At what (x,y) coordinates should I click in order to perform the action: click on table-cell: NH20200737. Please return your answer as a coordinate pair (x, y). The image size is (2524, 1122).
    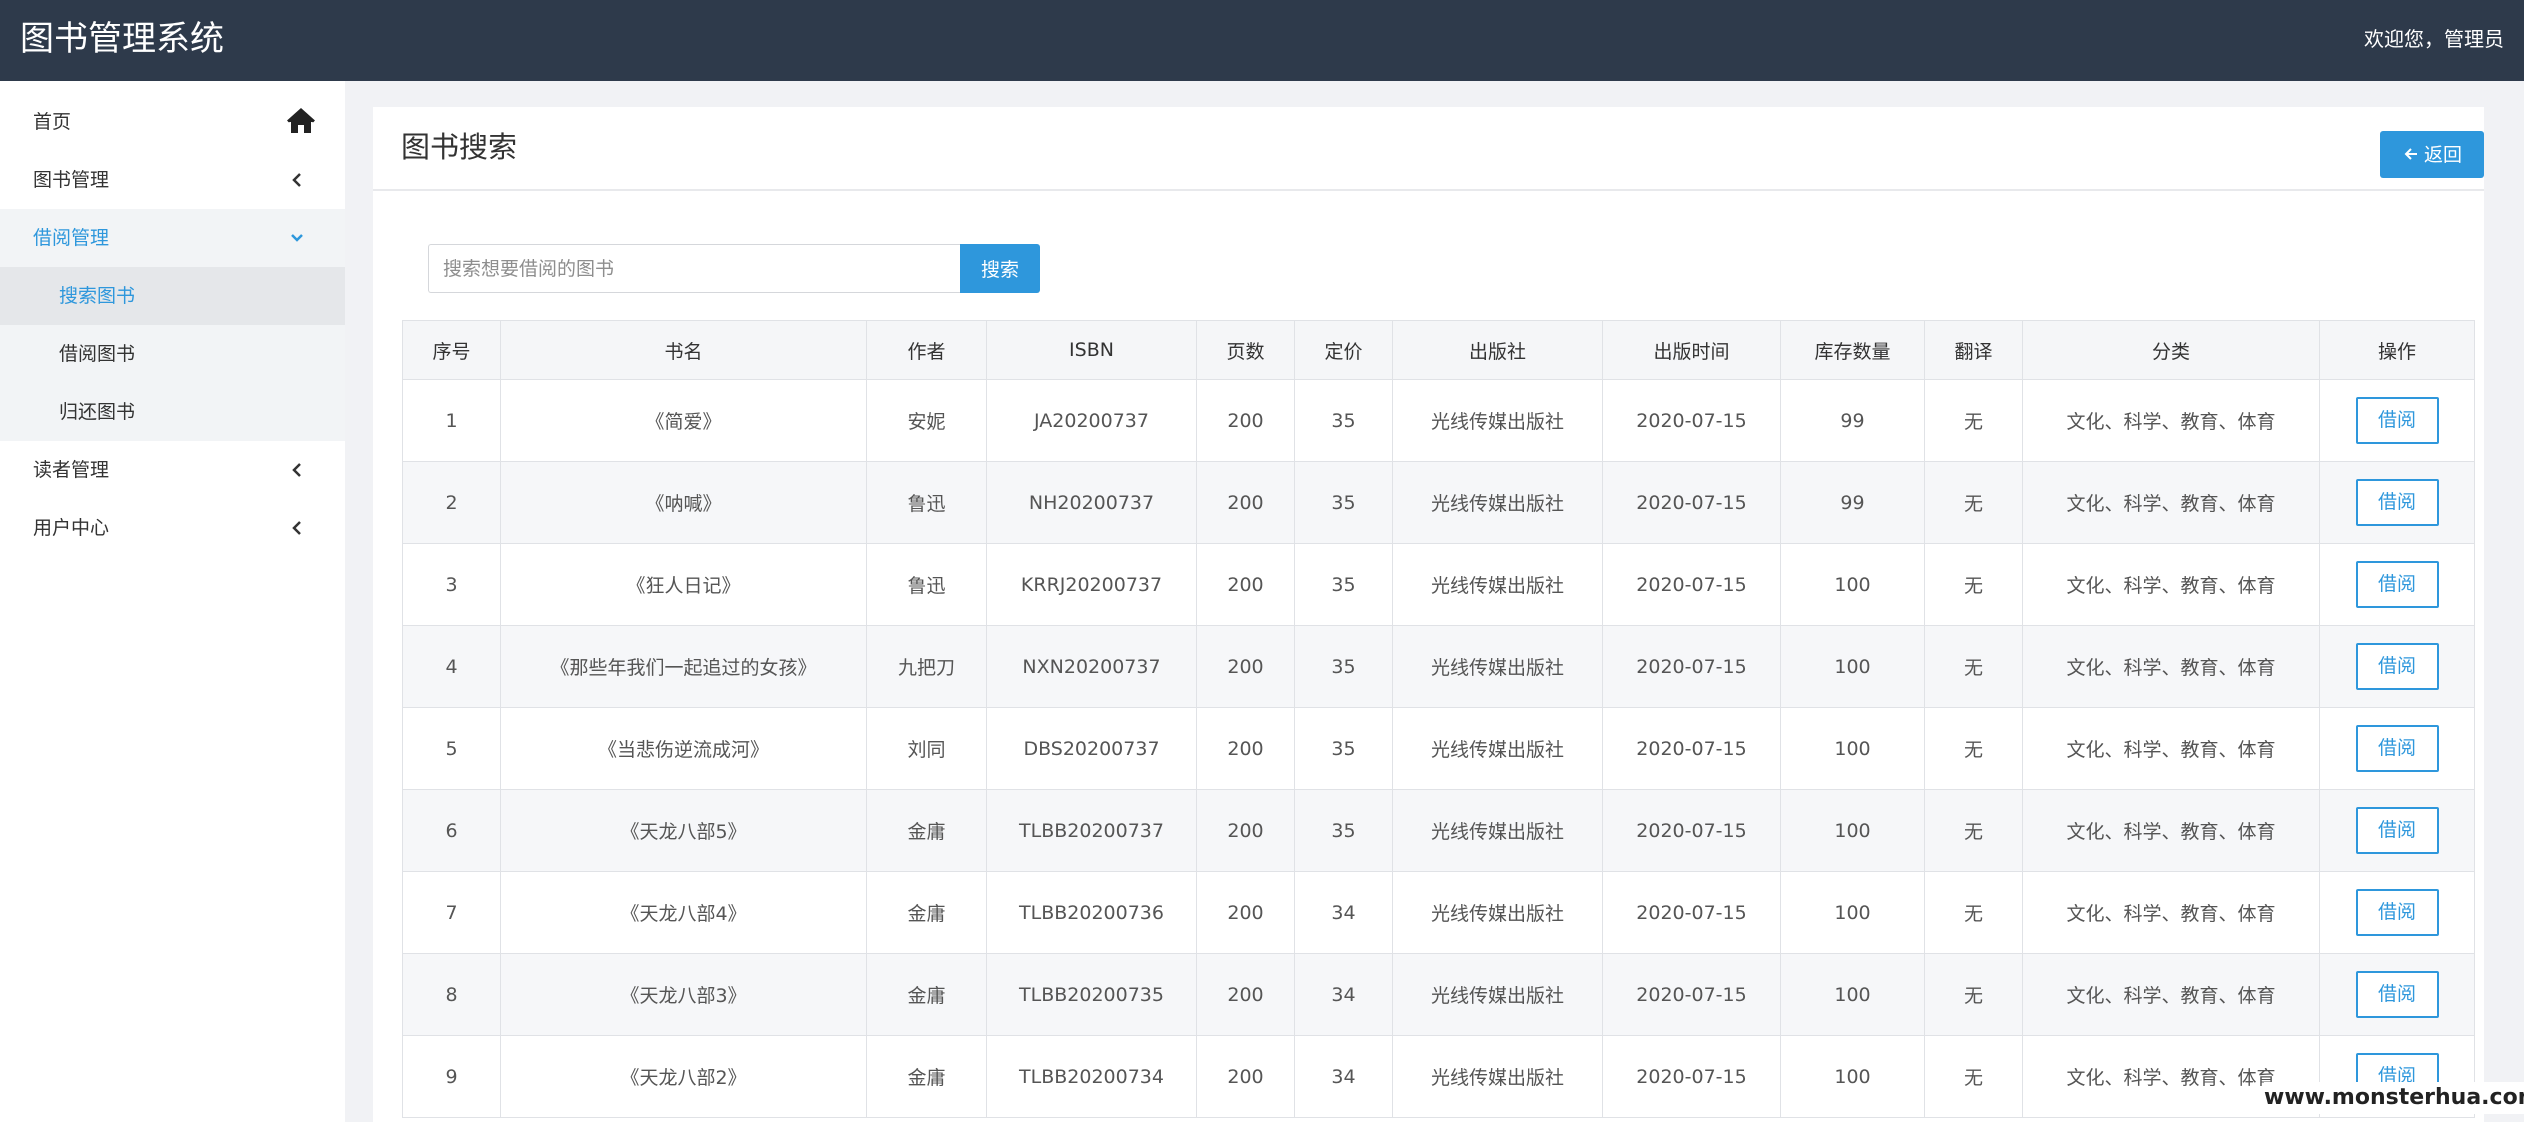
    Looking at the image, I should click on (1091, 502).